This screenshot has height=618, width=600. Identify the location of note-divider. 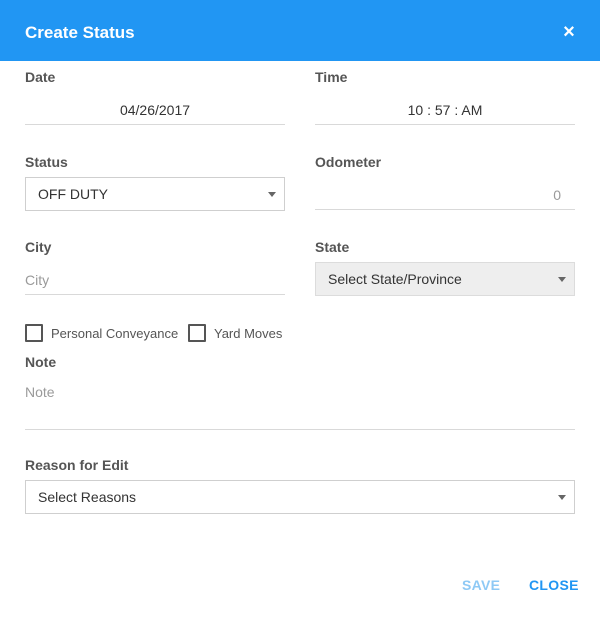
(300, 429).